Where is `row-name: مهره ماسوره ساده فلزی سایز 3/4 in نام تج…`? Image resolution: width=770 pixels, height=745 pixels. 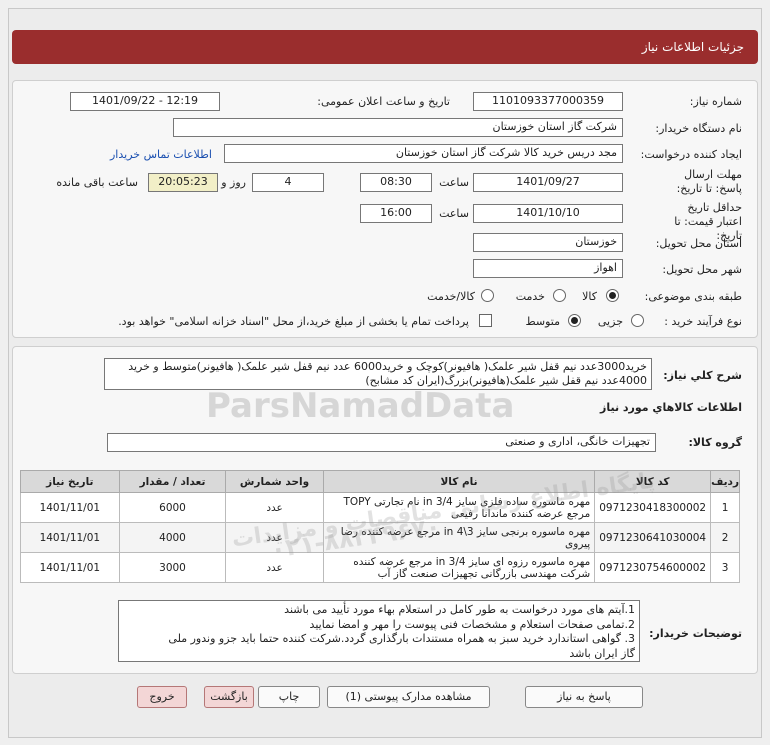
row-name: مهره ماسوره ساده فلزی سایز 3/4 in نام تج… is located at coordinates (459, 507).